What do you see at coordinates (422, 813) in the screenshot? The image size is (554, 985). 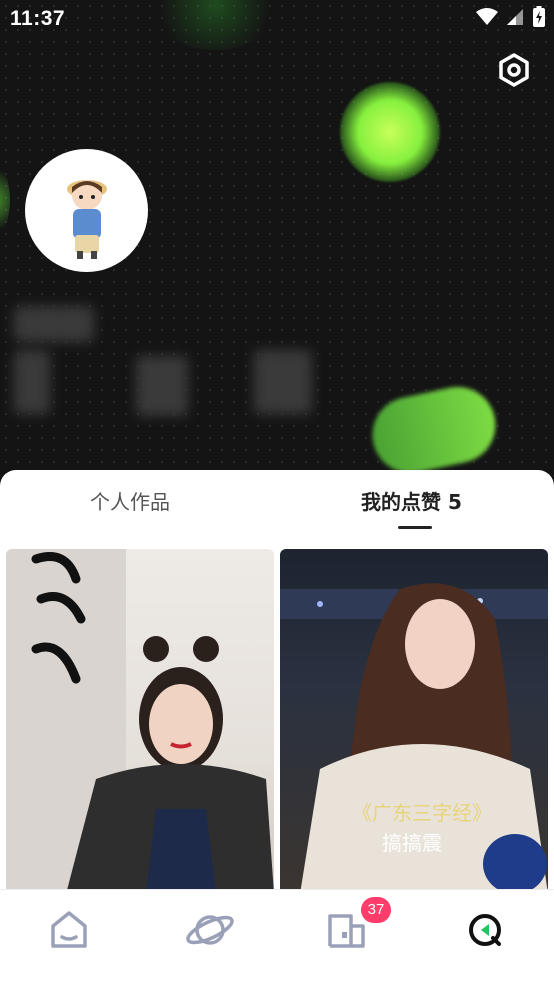 I see `video-caption-title: 《广东三字经》` at bounding box center [422, 813].